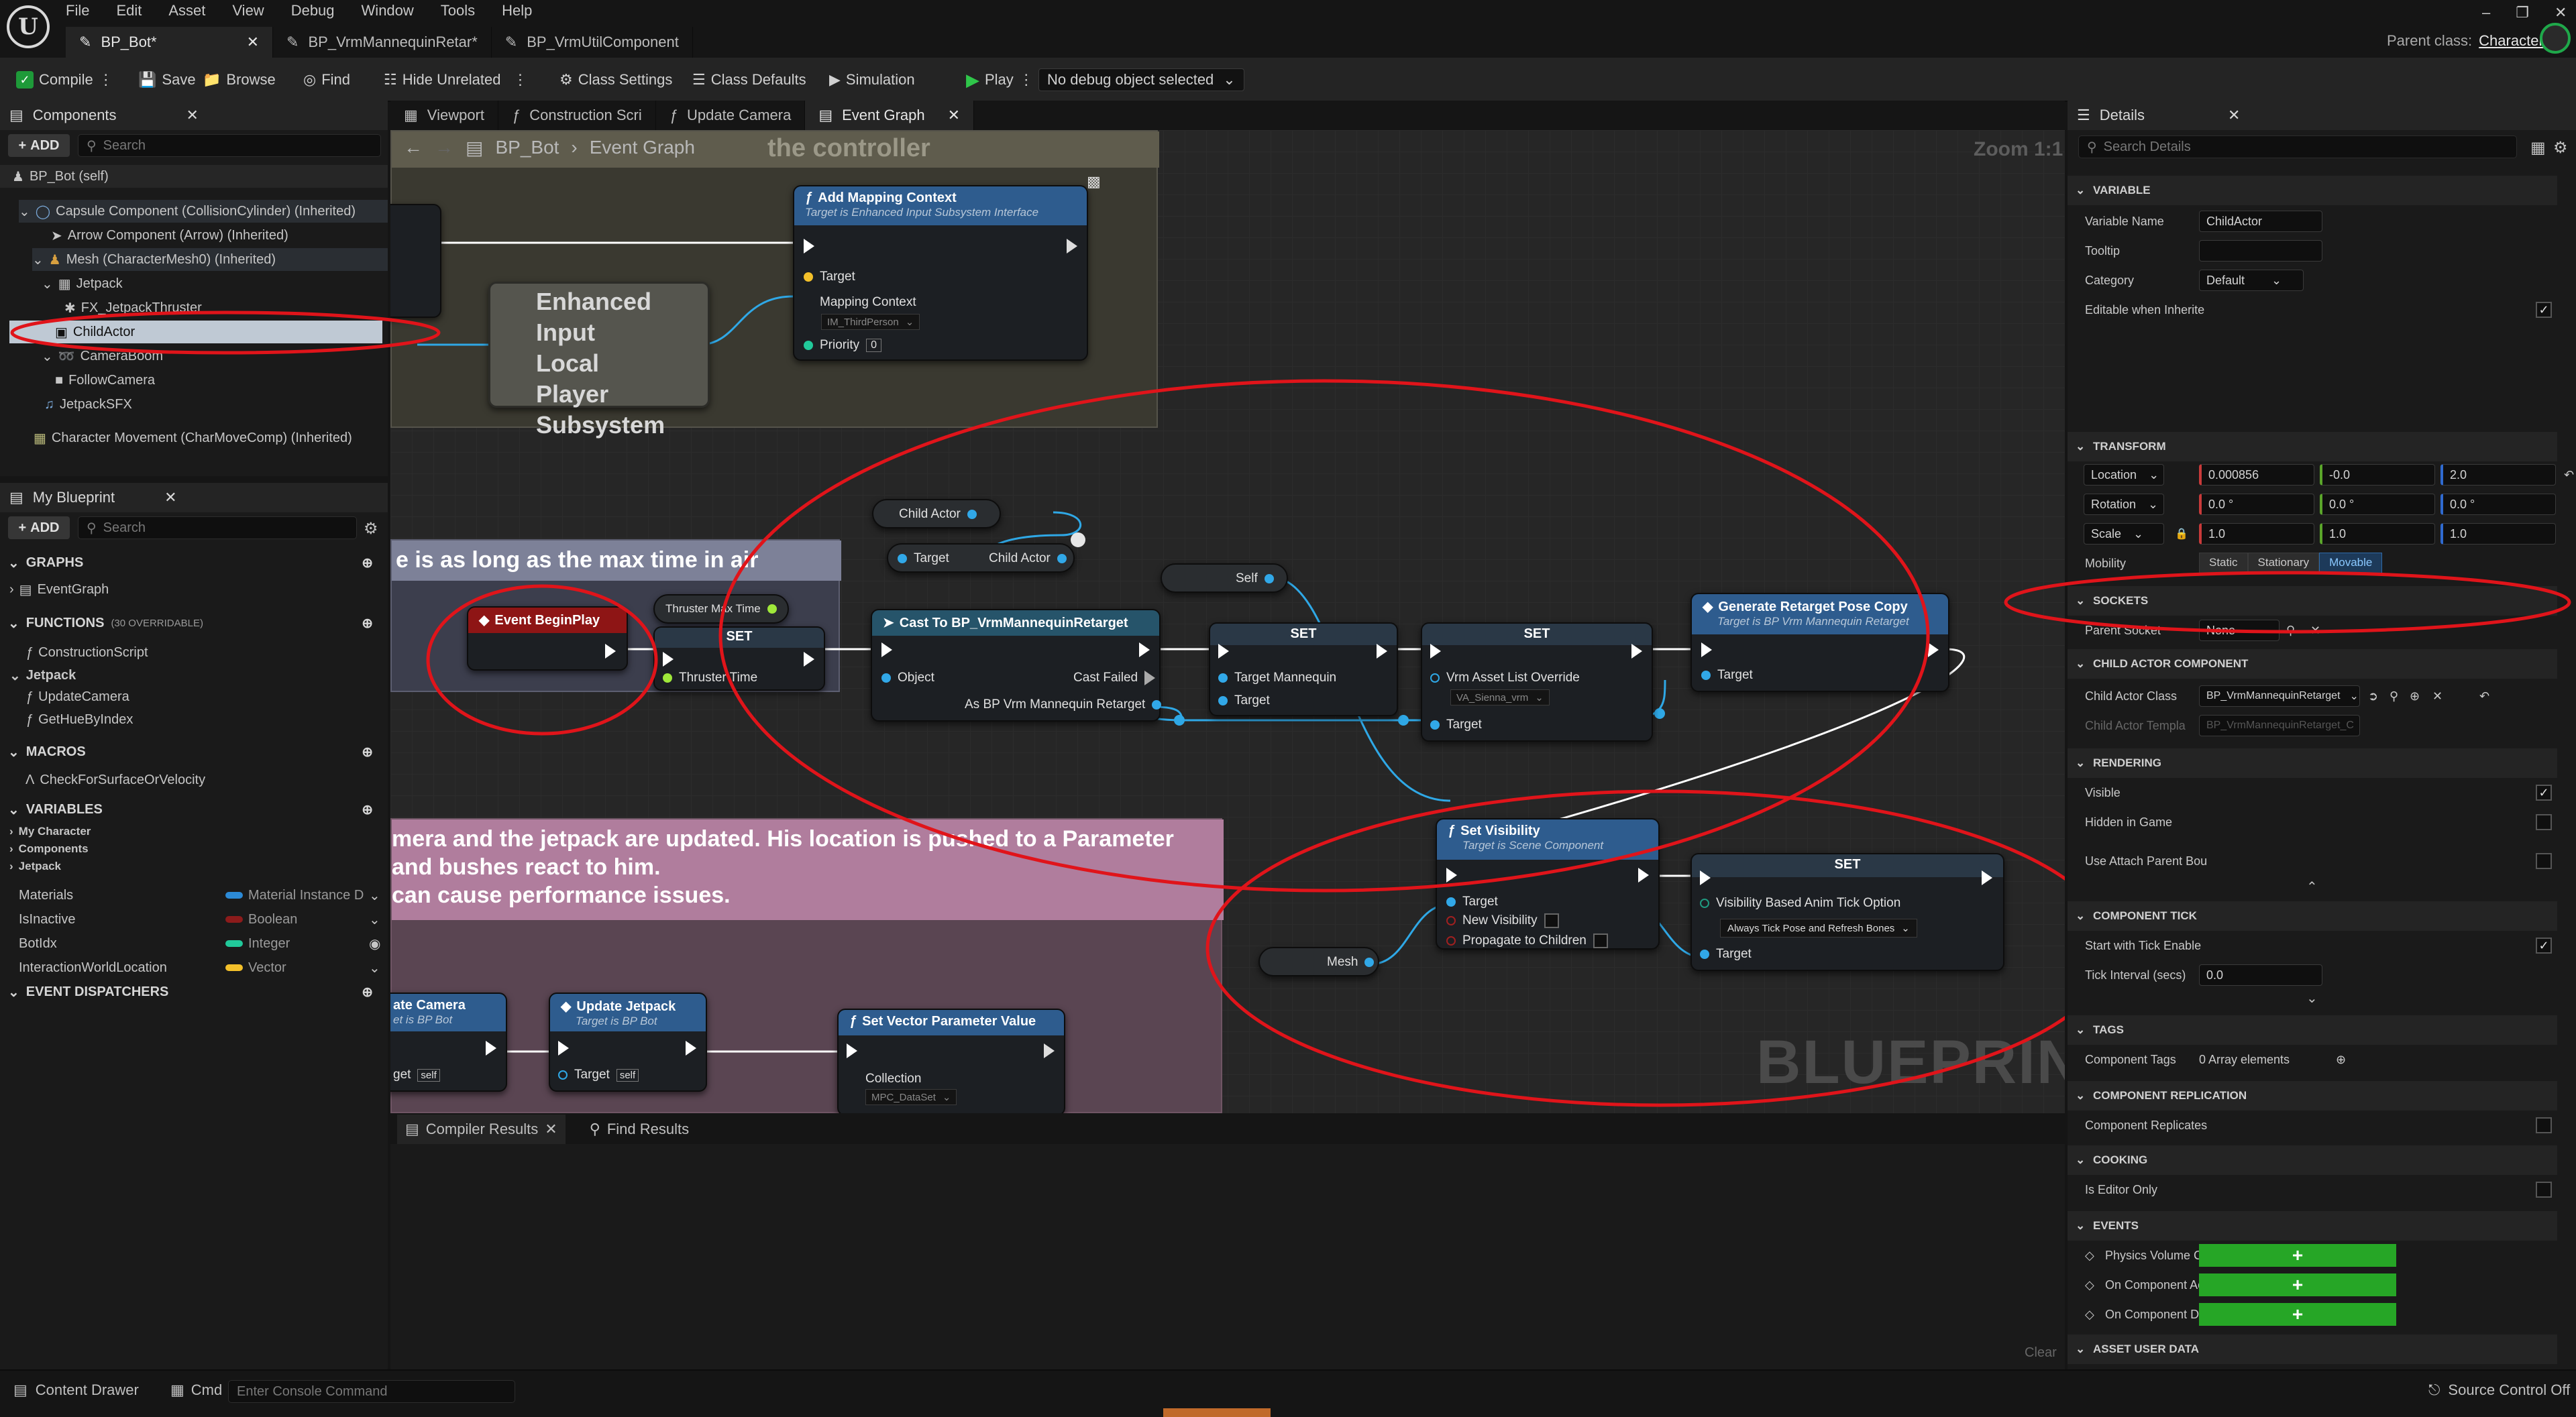 This screenshot has width=2576, height=1417. Describe the element at coordinates (2256, 504) in the screenshot. I see `rotation-axis-0-field: 0.0 °` at that location.